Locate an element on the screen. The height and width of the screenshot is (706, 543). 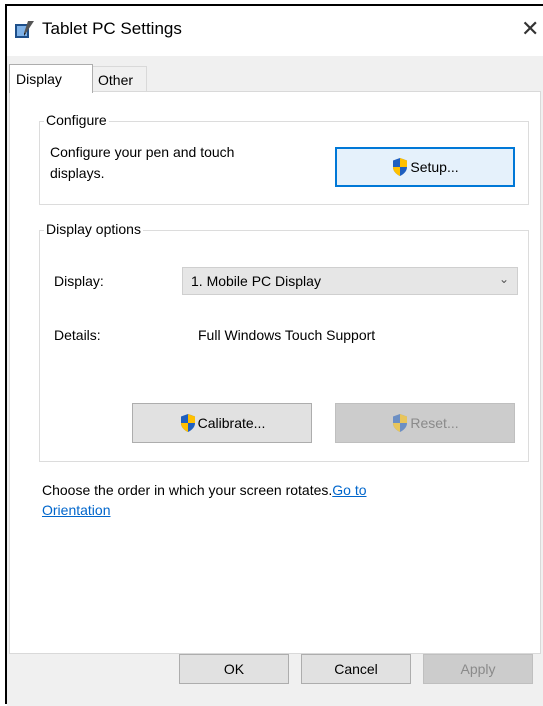
display-select-value: 1. Mobile PC Display is located at coordinates (256, 281).